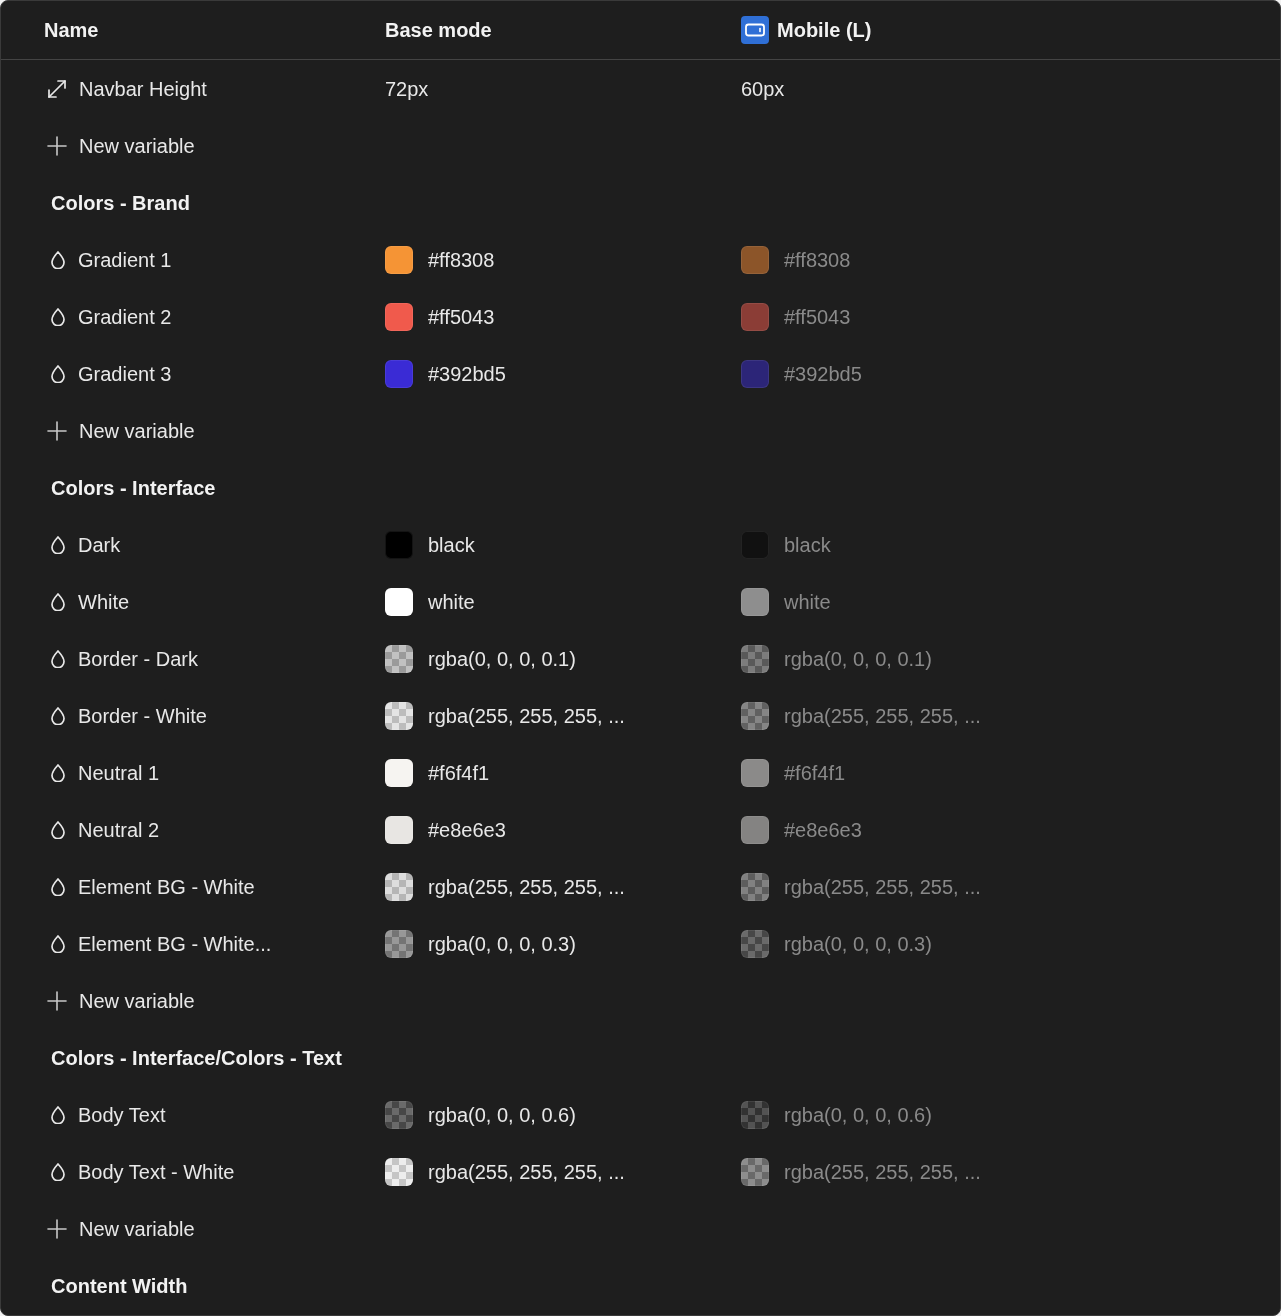  Describe the element at coordinates (71, 30) in the screenshot. I see `column-header: Name` at that location.